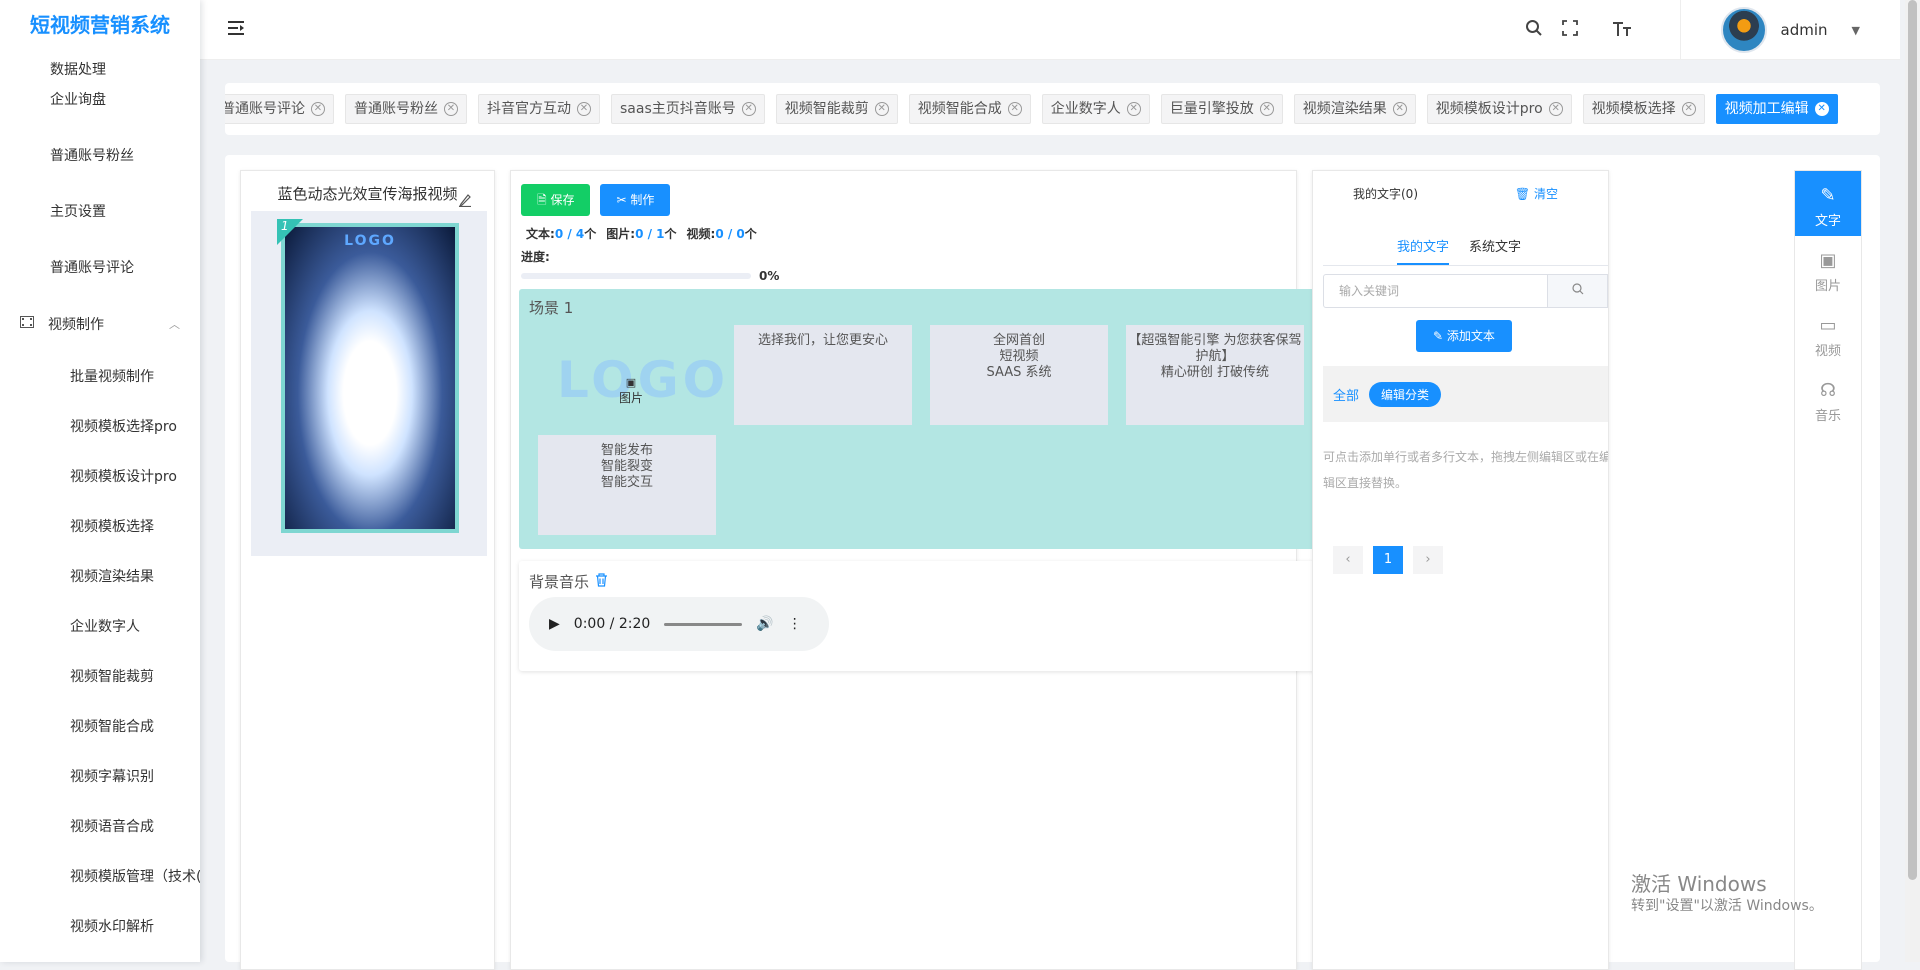  Describe the element at coordinates (1466, 470) in the screenshot. I see `help-text: 可点击添加单行或者多行文本，拖拽左侧编辑区或在编辑区直接替换。` at that location.